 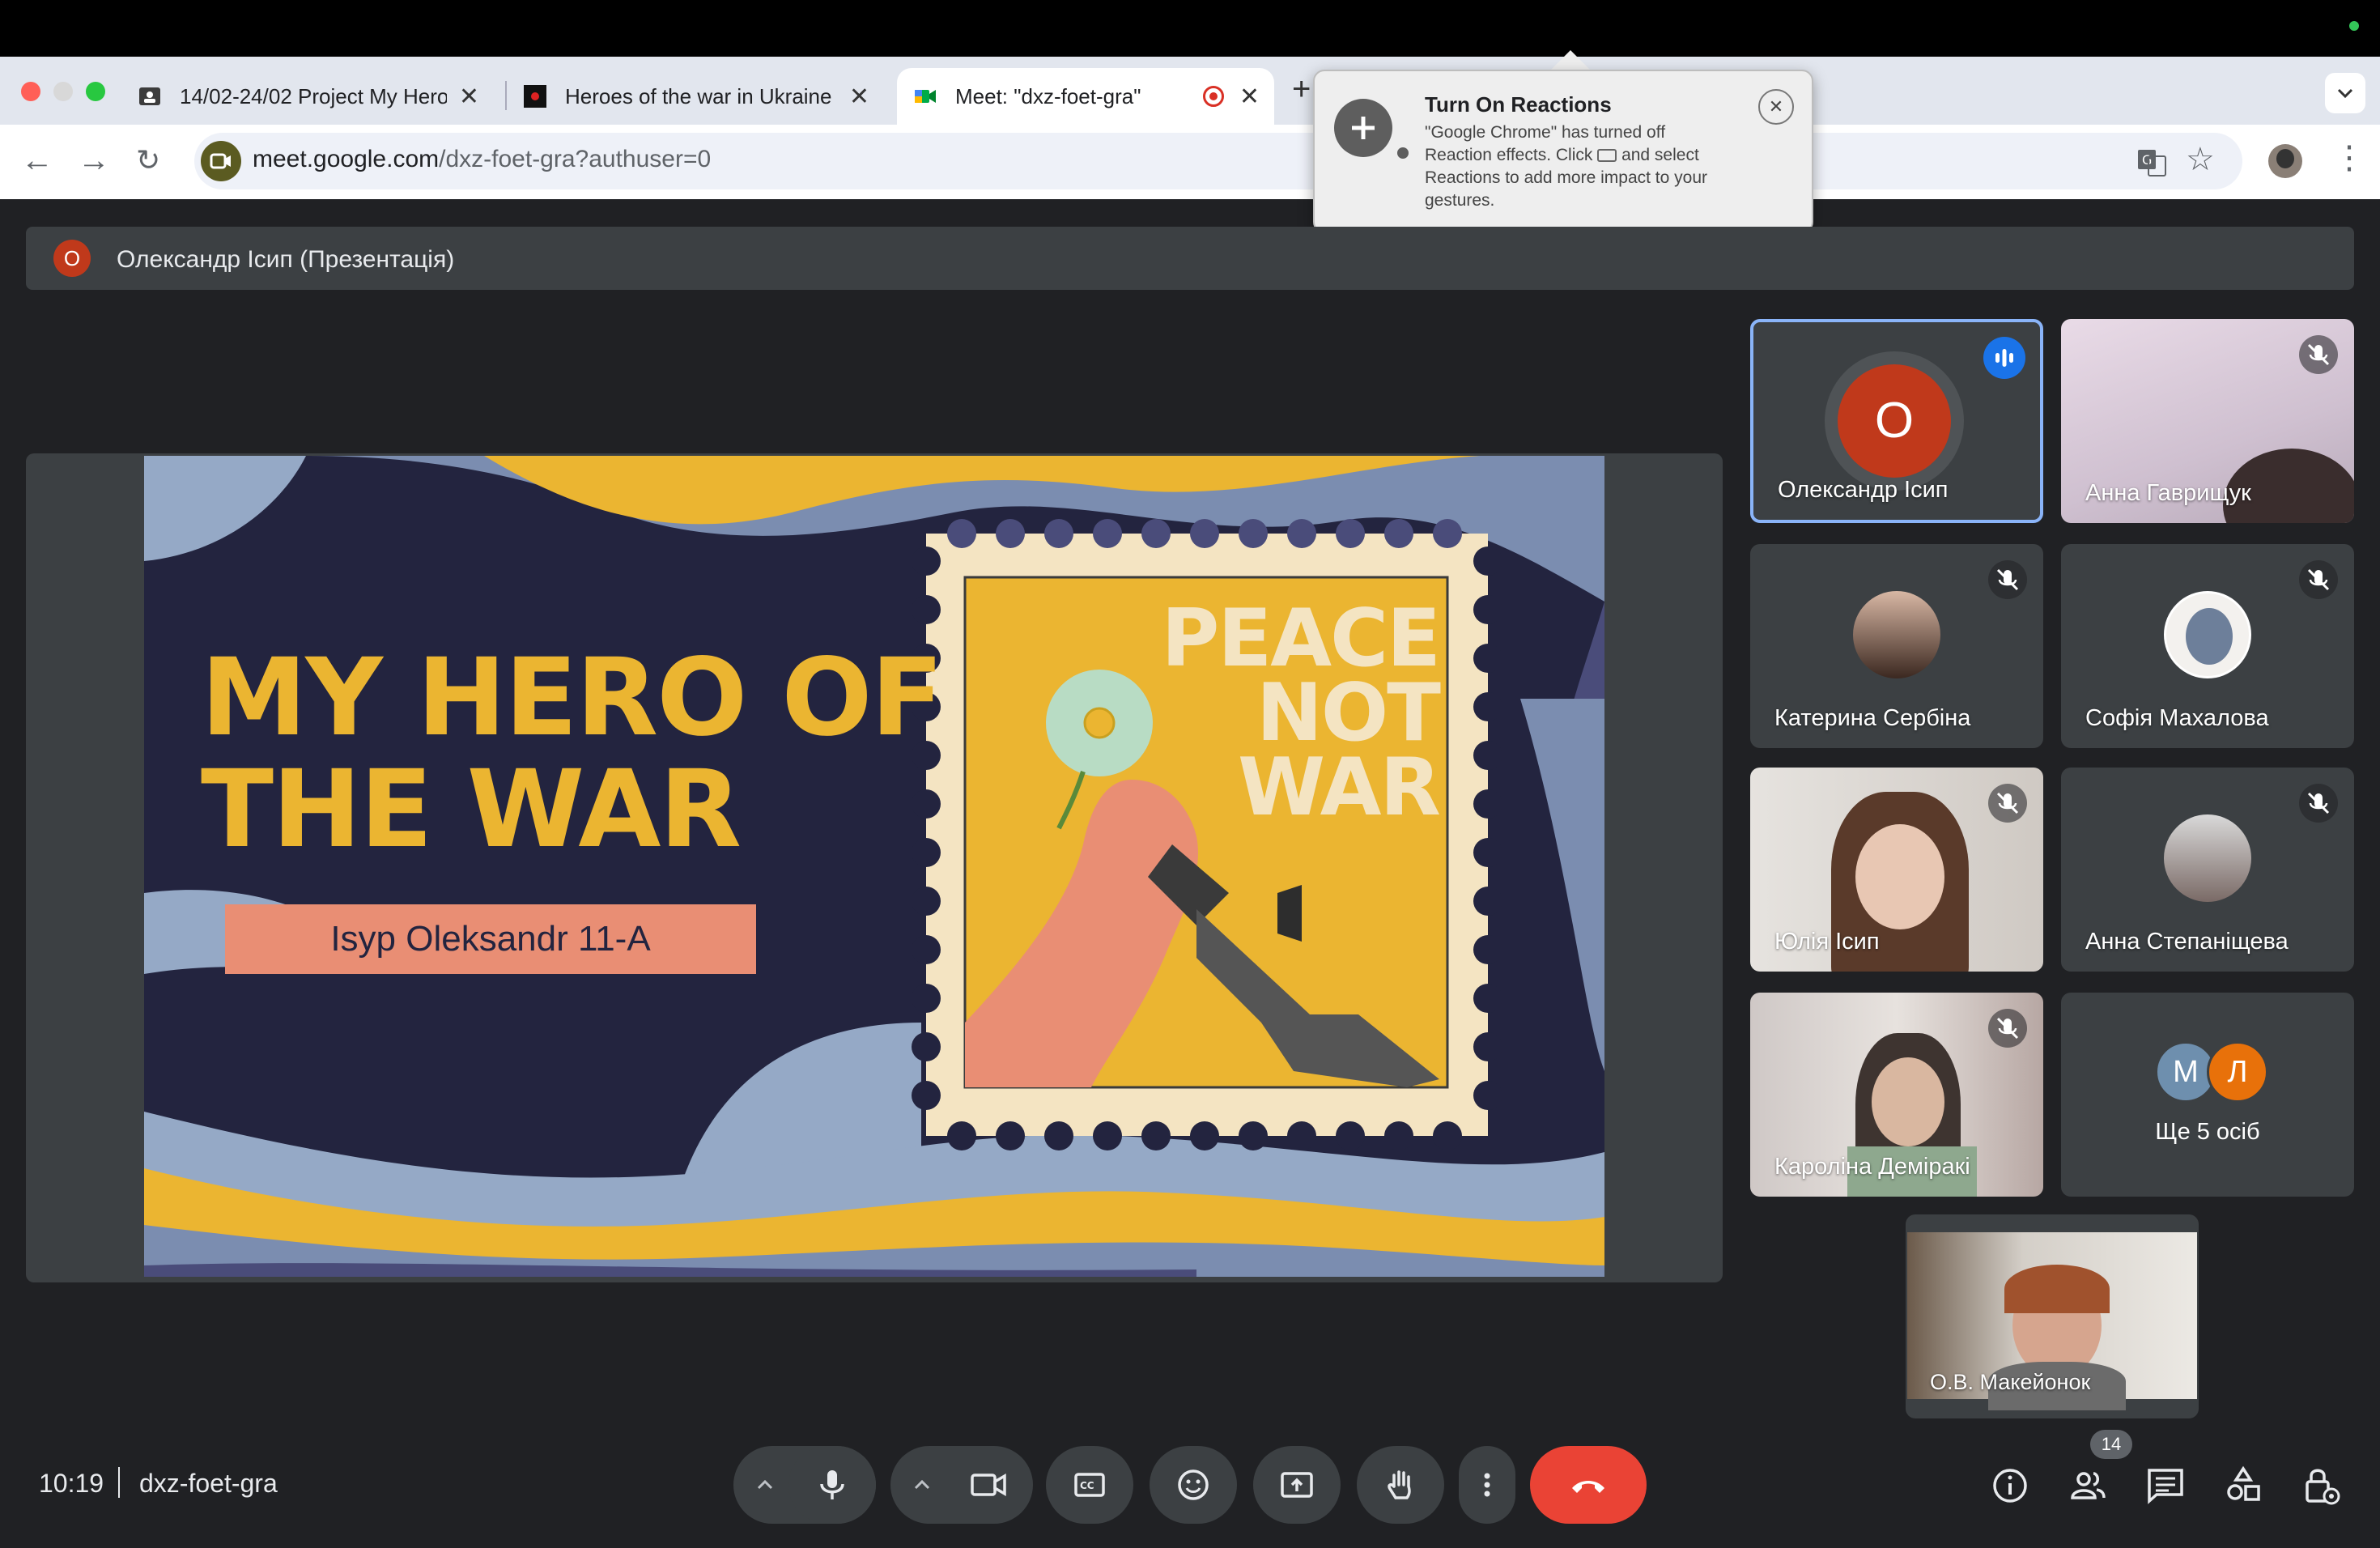 I want to click on camera-control-group, so click(x=961, y=1485).